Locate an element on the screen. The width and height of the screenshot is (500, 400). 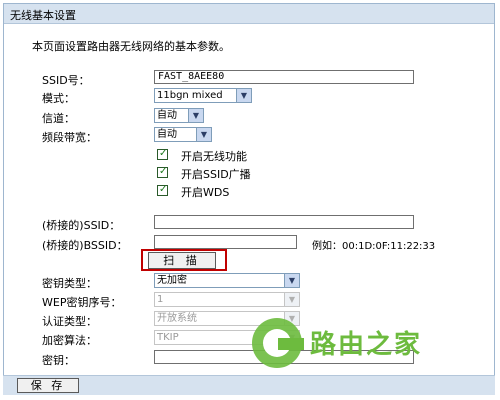
footer-bar: 保 存 is located at coordinates (249, 385).